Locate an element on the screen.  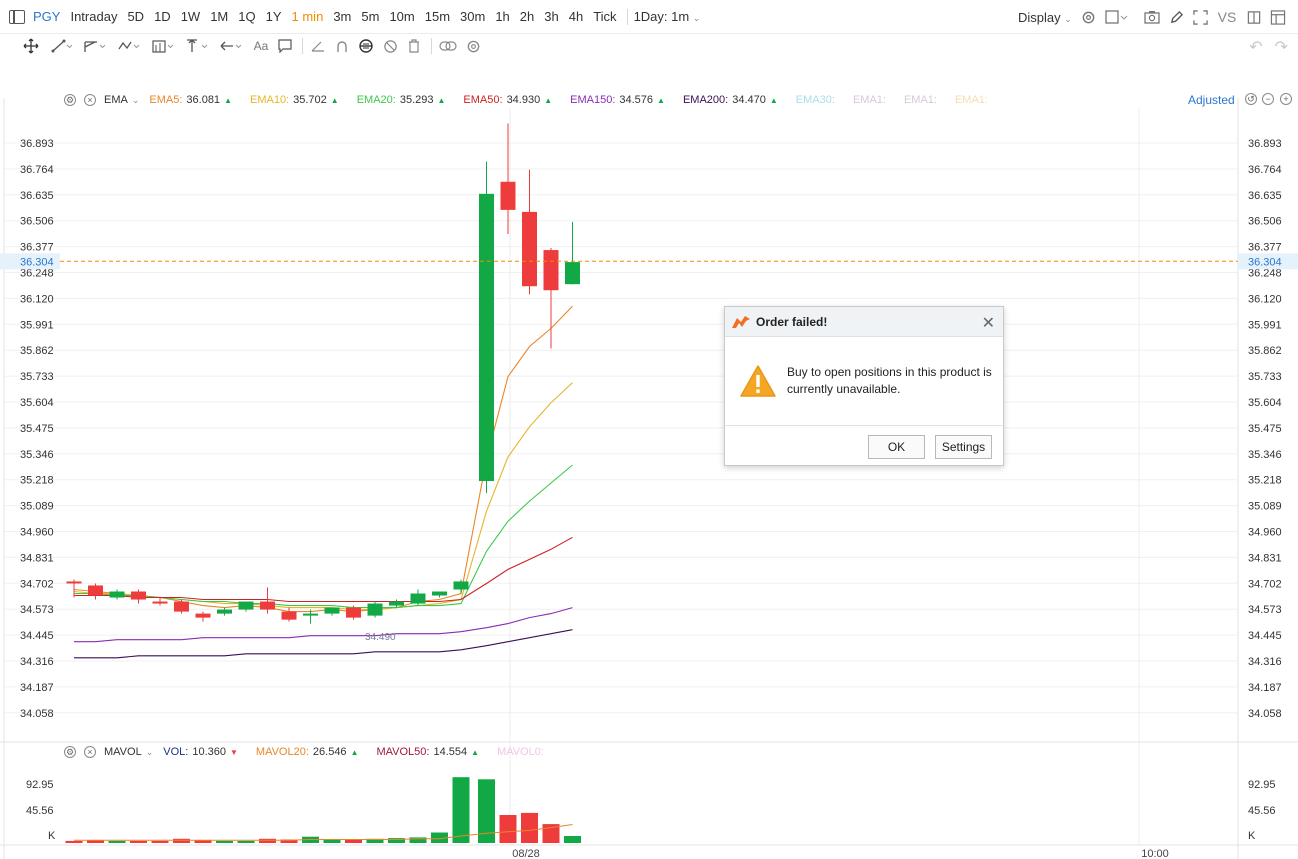
legend-item-mavol50: MAVOL50: 14.554 ▲ is located at coordinates (427, 752).